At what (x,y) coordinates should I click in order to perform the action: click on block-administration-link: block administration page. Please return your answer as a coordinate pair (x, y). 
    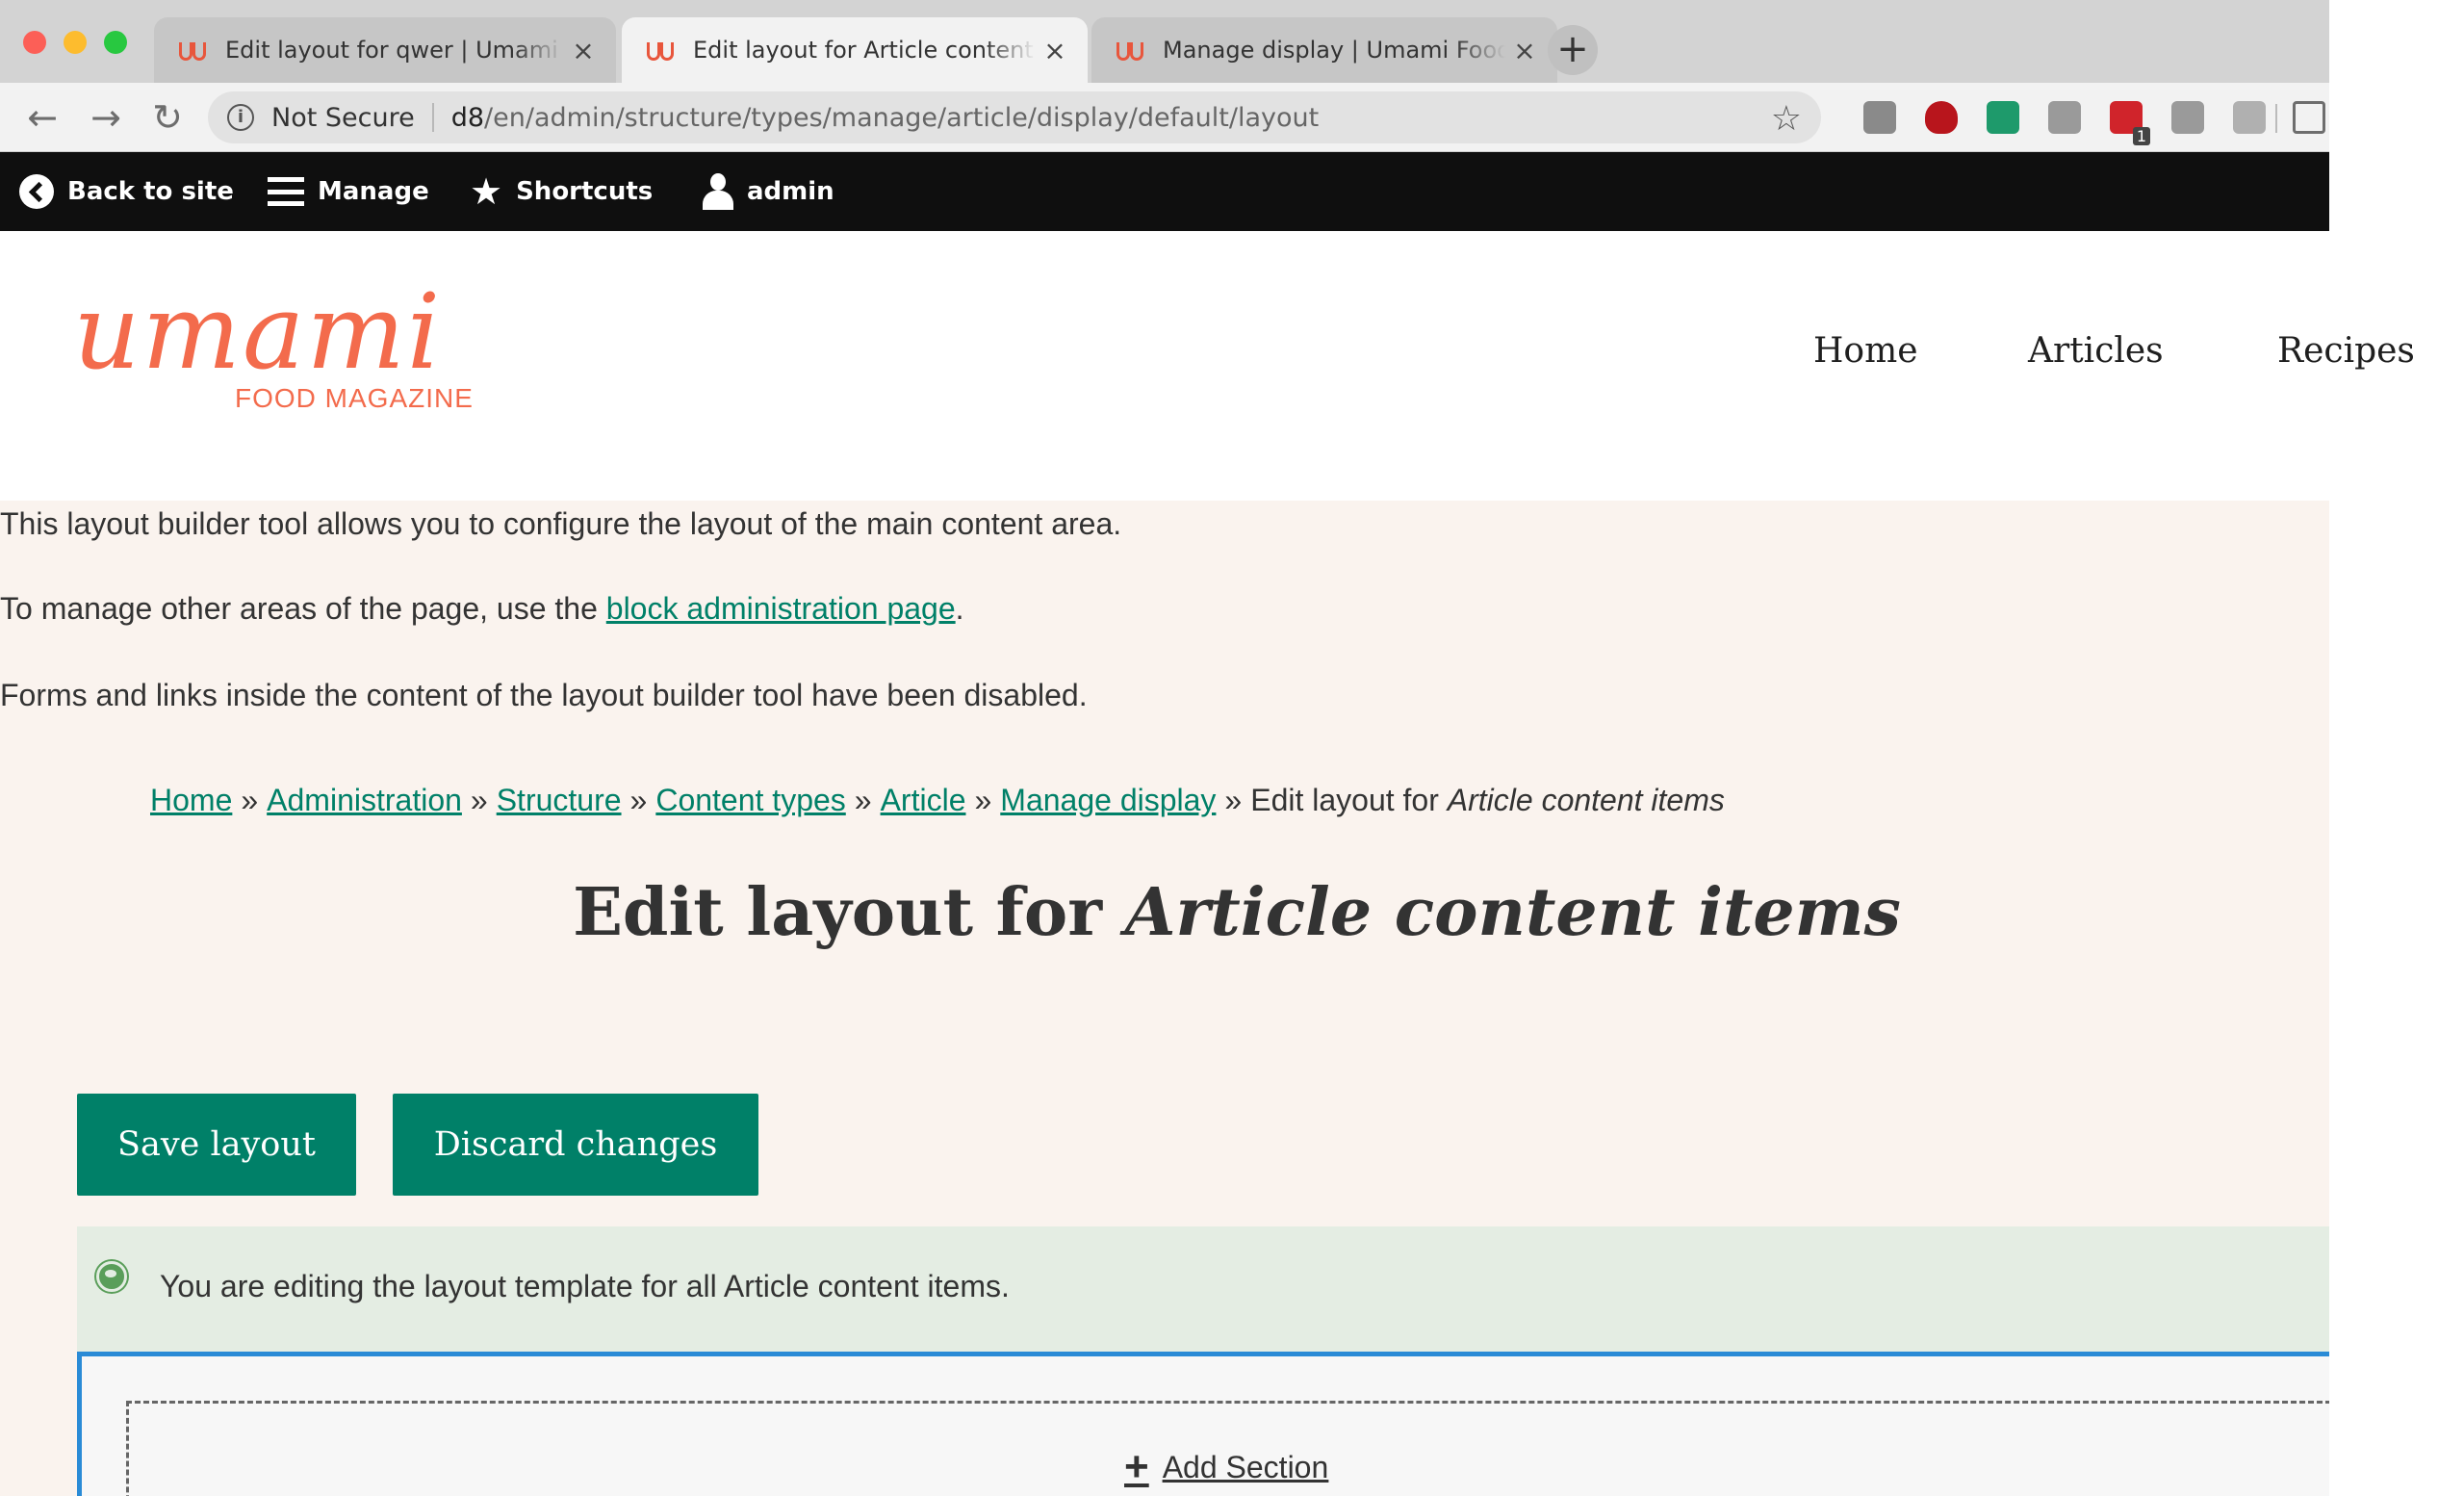
    Looking at the image, I should click on (781, 608).